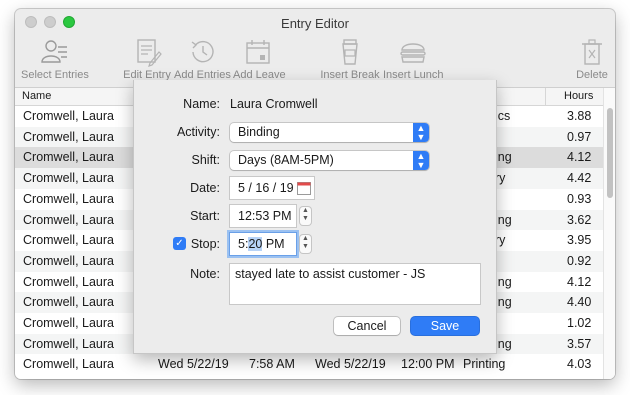 The width and height of the screenshot is (630, 395). Describe the element at coordinates (367, 326) in the screenshot. I see `cancel-button: Cancel` at that location.